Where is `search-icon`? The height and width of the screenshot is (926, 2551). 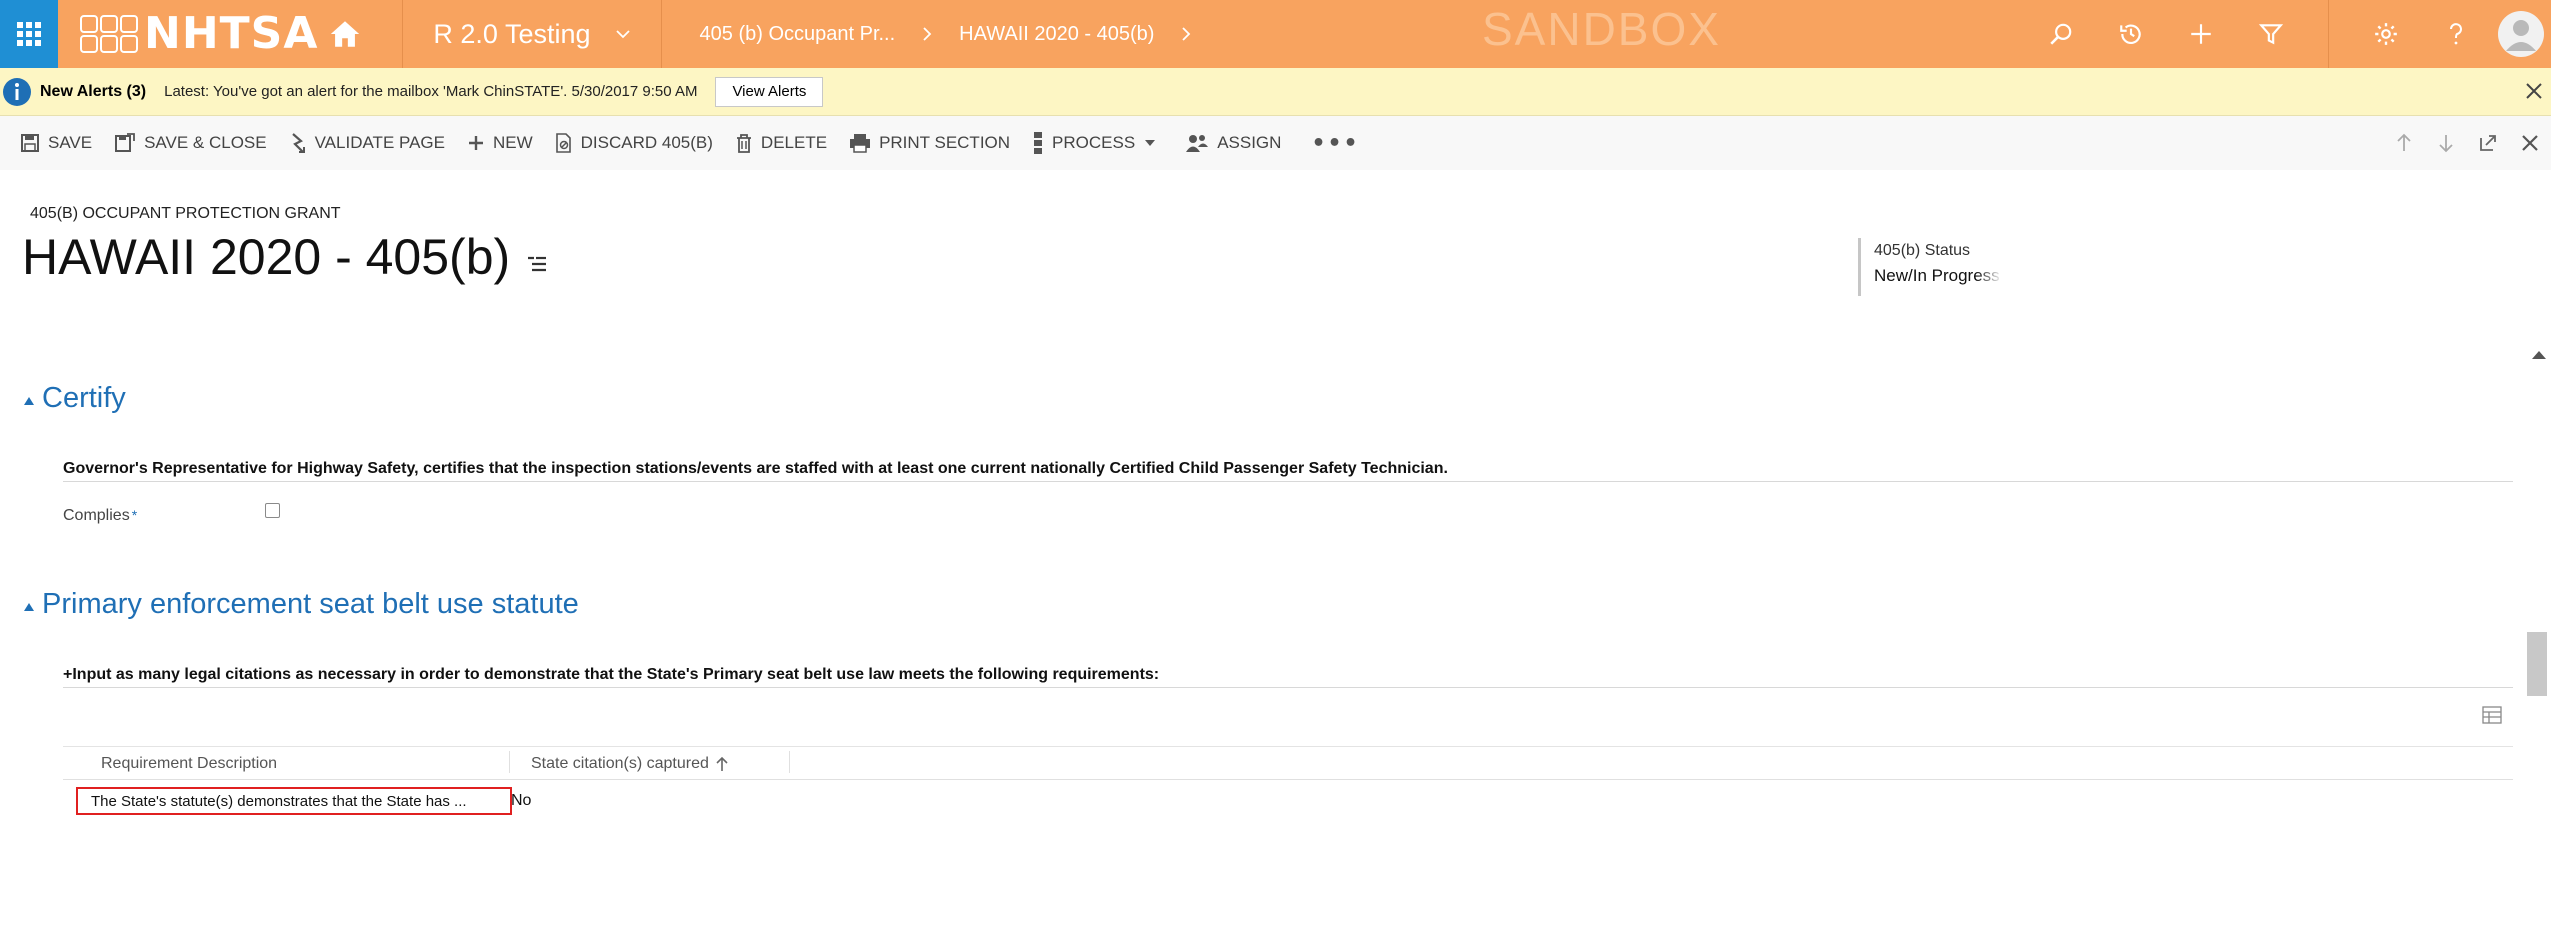
search-icon is located at coordinates (2061, 34).